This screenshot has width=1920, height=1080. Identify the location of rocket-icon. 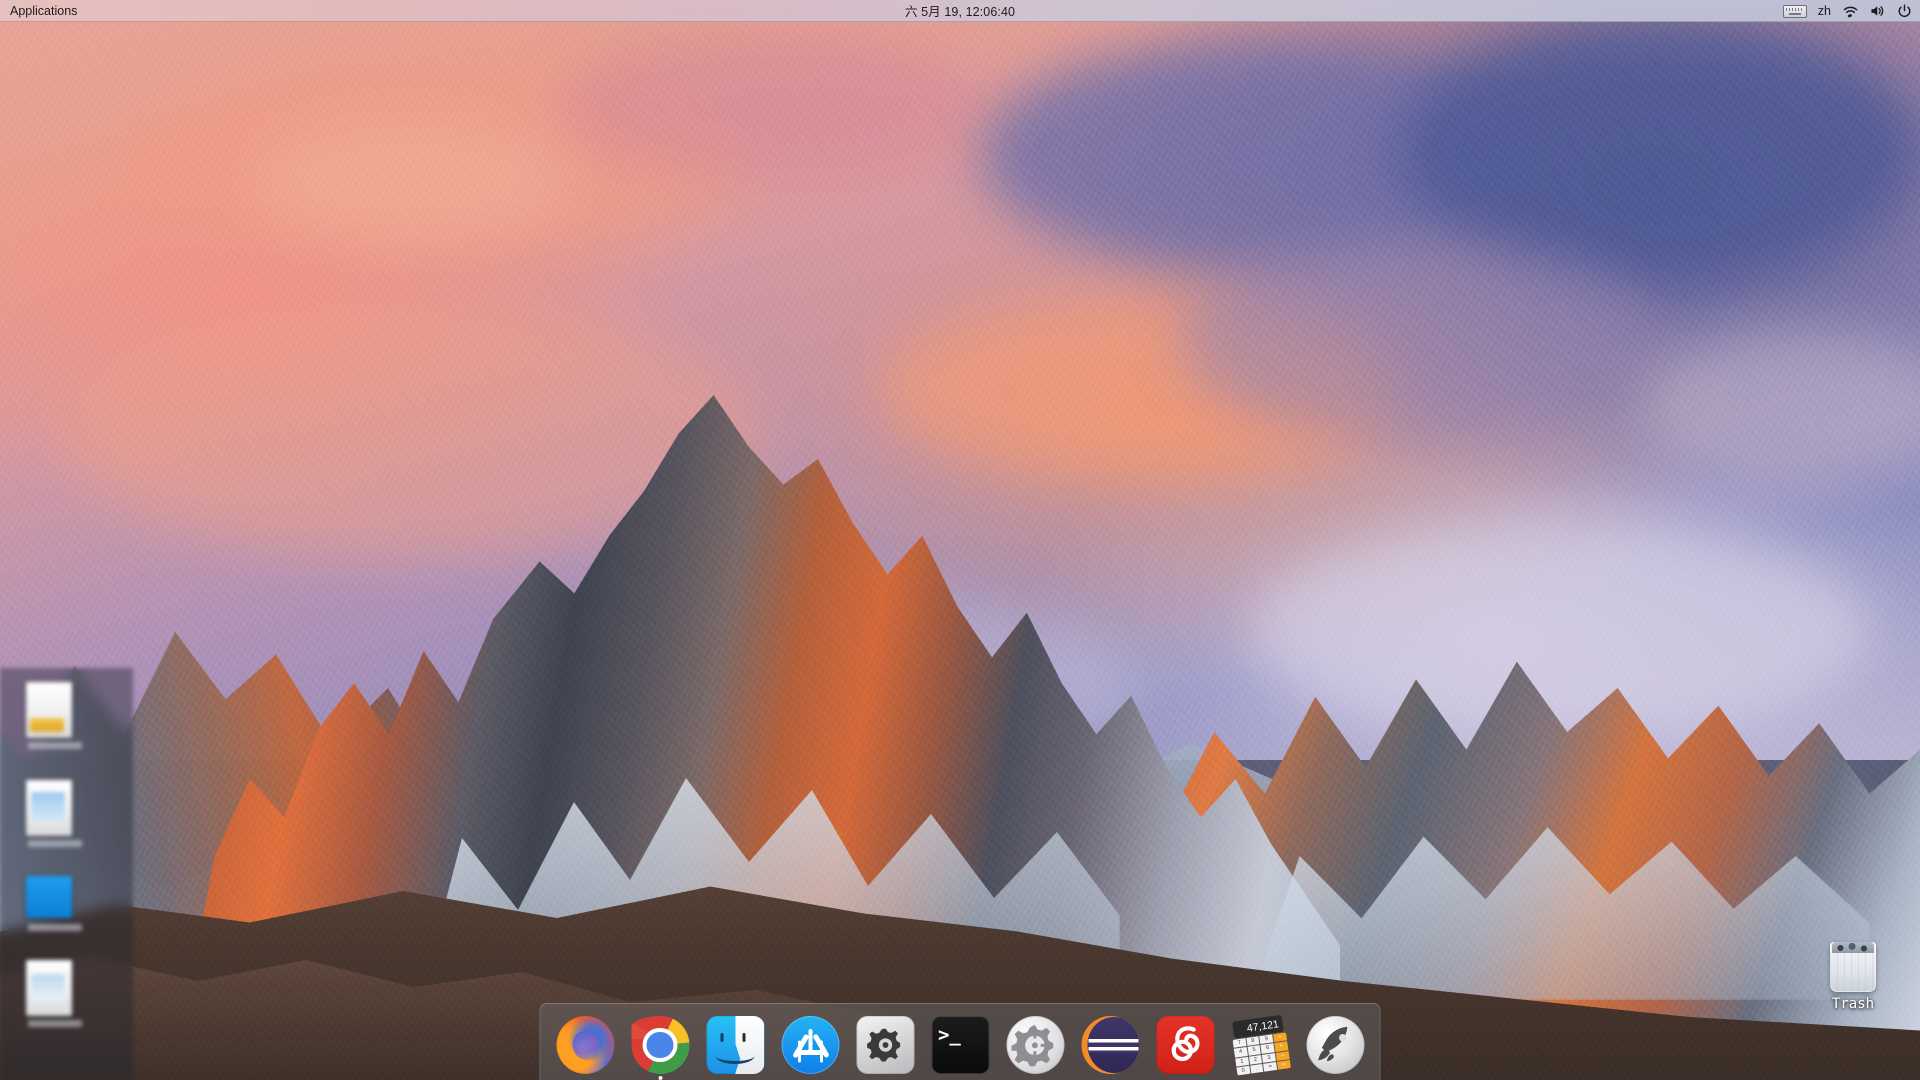
(1335, 1045).